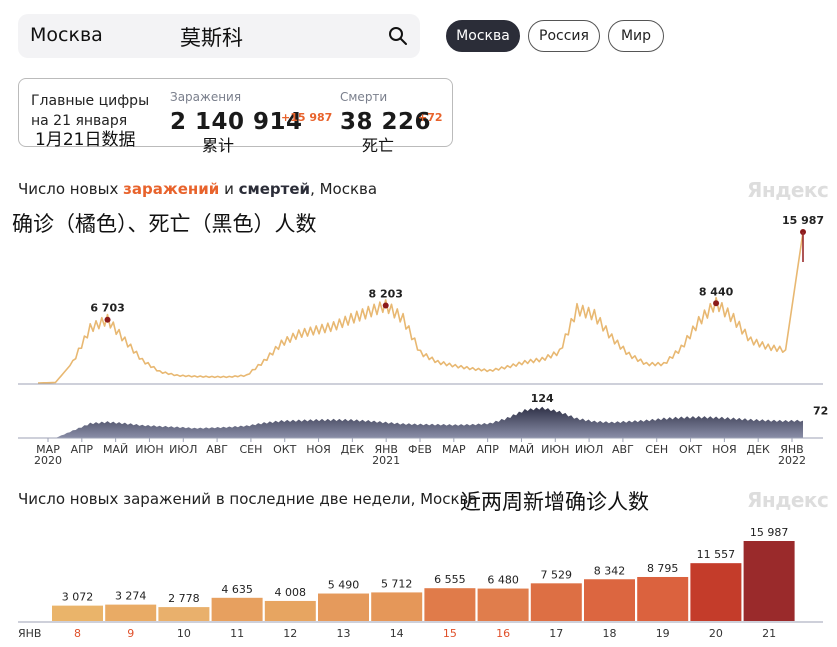 The height and width of the screenshot is (647, 837). What do you see at coordinates (420, 422) in the screenshot?
I see `deaths-series-area` at bounding box center [420, 422].